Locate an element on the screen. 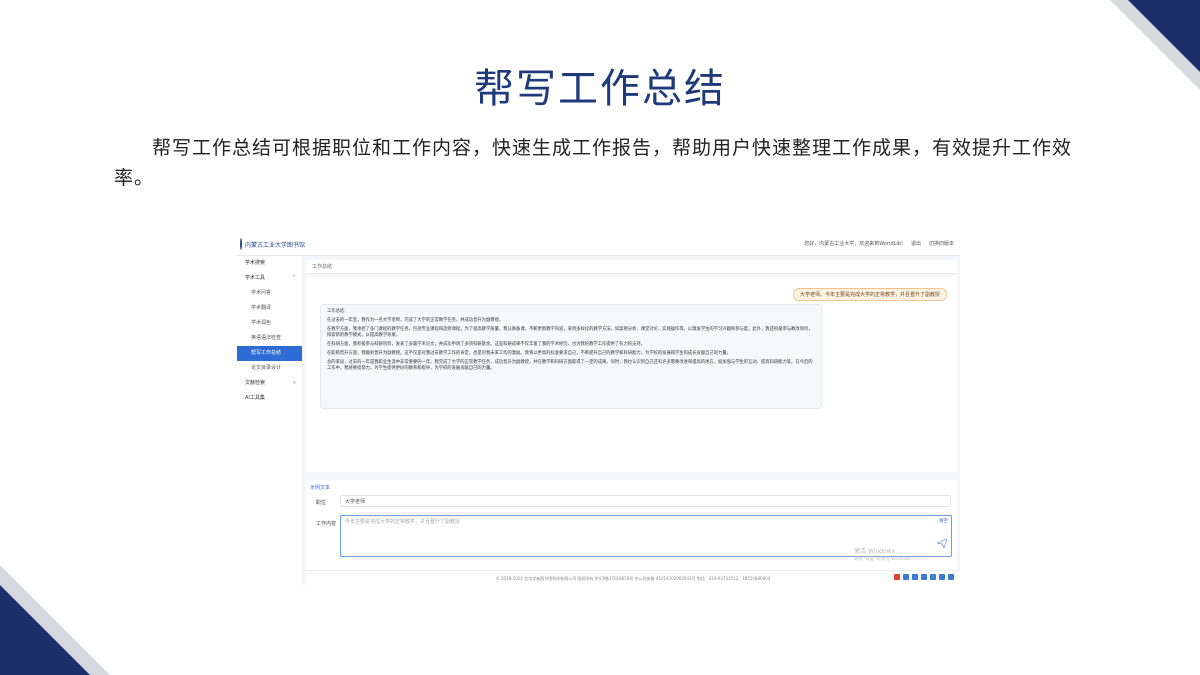 The width and height of the screenshot is (1200, 675). ai-response-paragraph: 工作总结： is located at coordinates (338, 311).